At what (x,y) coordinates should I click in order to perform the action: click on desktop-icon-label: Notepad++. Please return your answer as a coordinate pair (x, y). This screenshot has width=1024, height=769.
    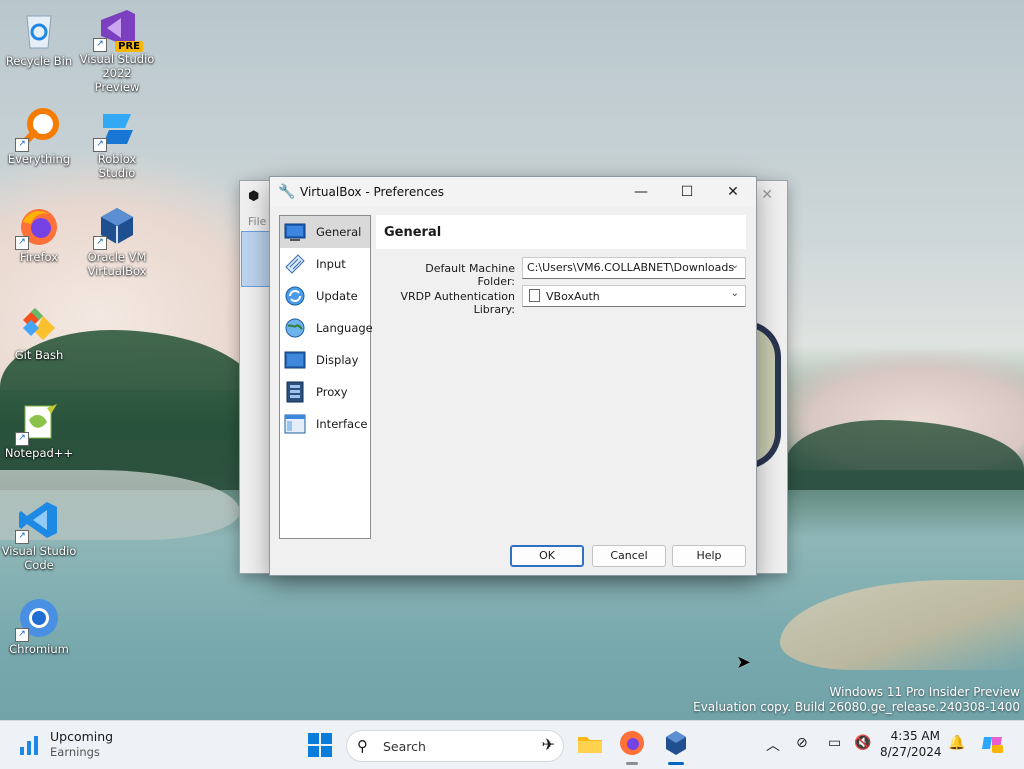
    Looking at the image, I should click on (39, 453).